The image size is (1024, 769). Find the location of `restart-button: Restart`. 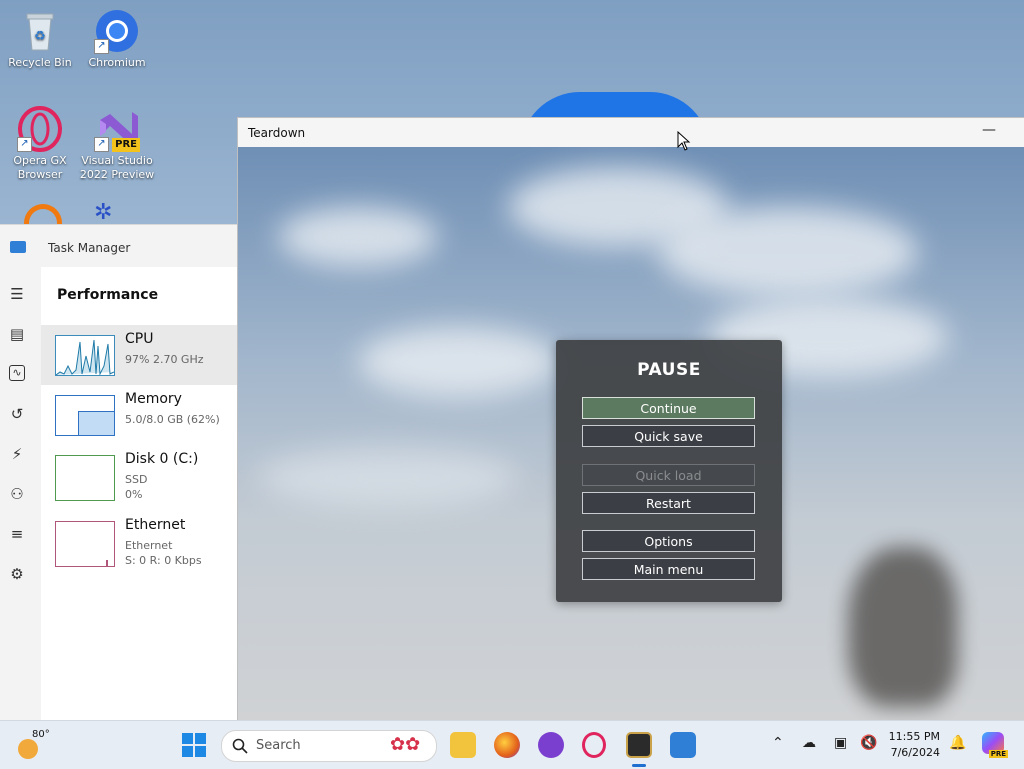

restart-button: Restart is located at coordinates (668, 503).